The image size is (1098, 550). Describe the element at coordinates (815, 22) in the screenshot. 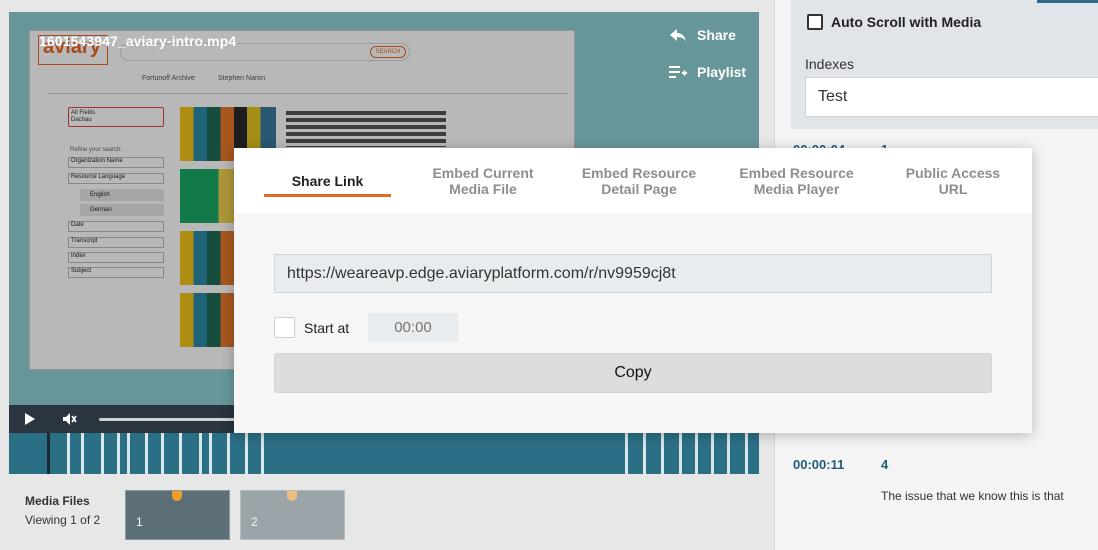

I see `auto-scroll-checkbox` at that location.